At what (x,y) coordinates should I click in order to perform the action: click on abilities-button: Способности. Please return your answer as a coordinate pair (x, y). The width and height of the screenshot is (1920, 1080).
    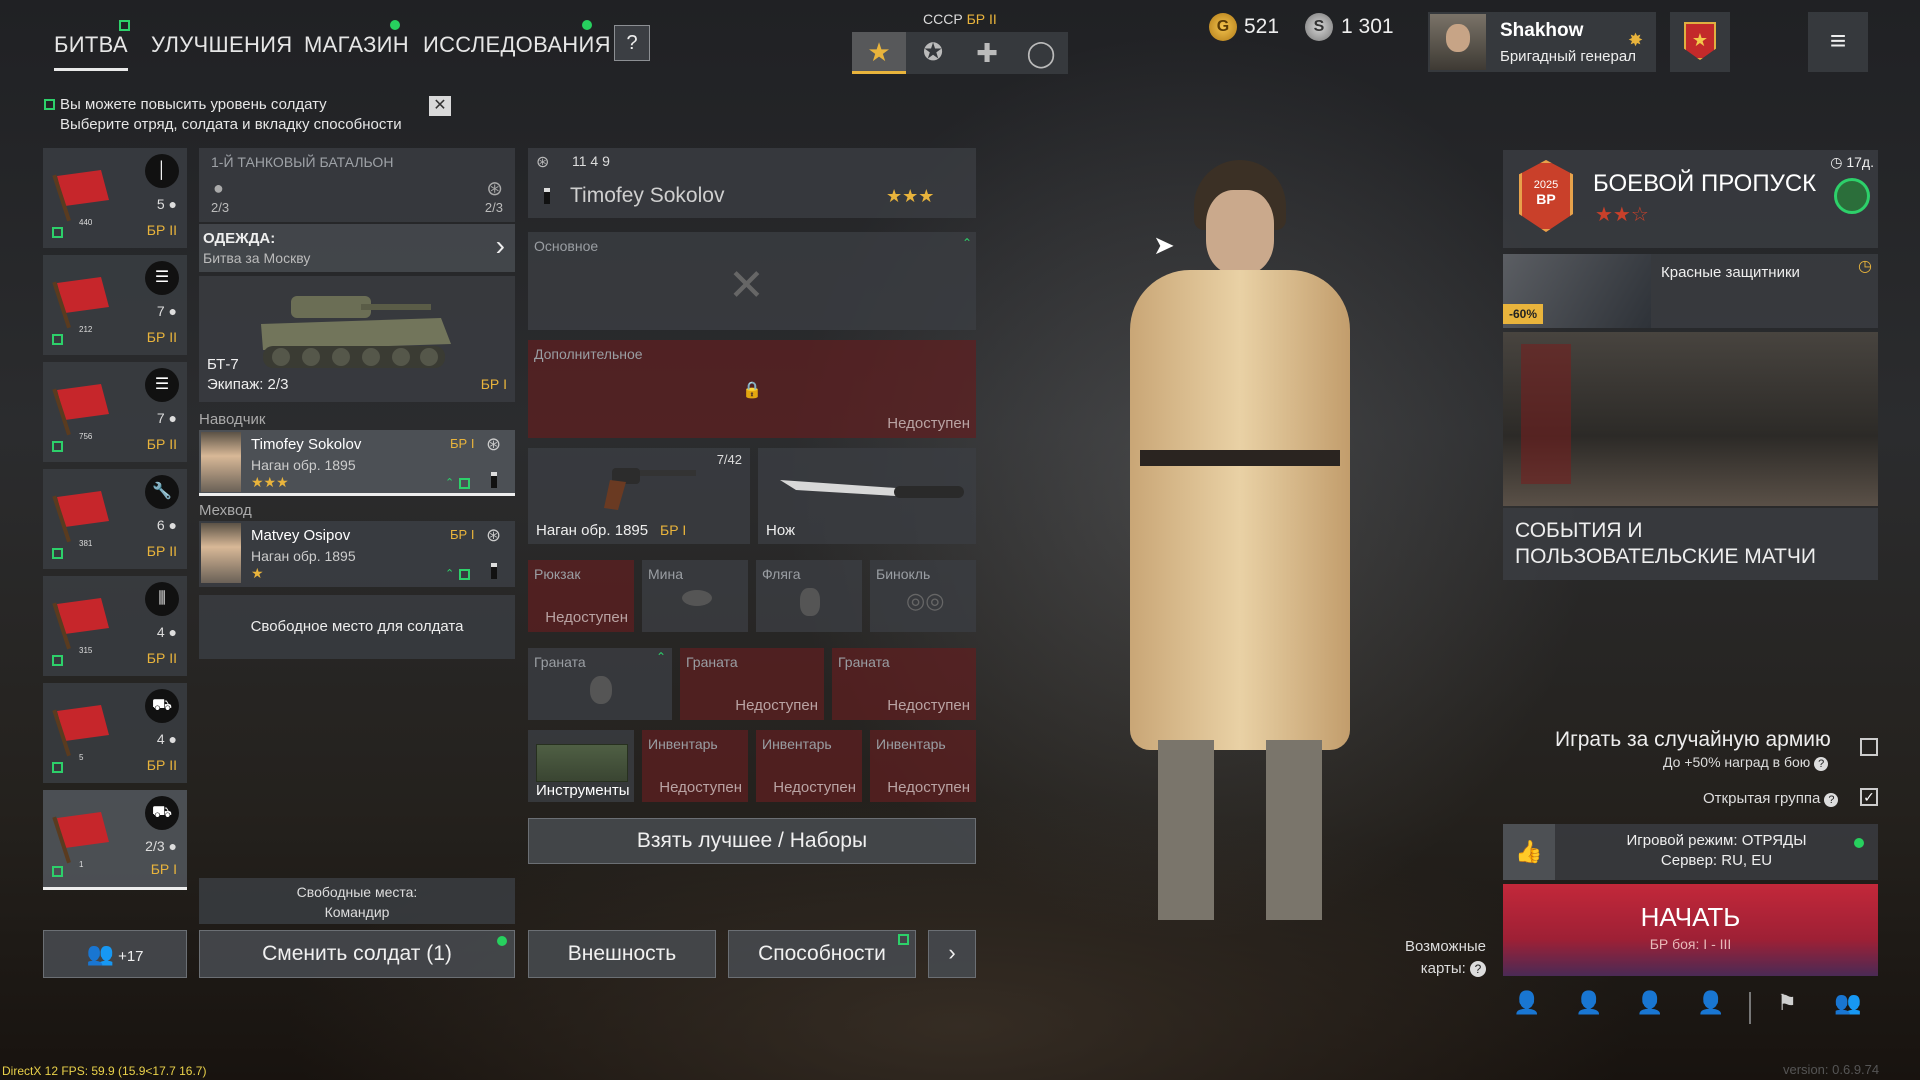
    Looking at the image, I should click on (822, 954).